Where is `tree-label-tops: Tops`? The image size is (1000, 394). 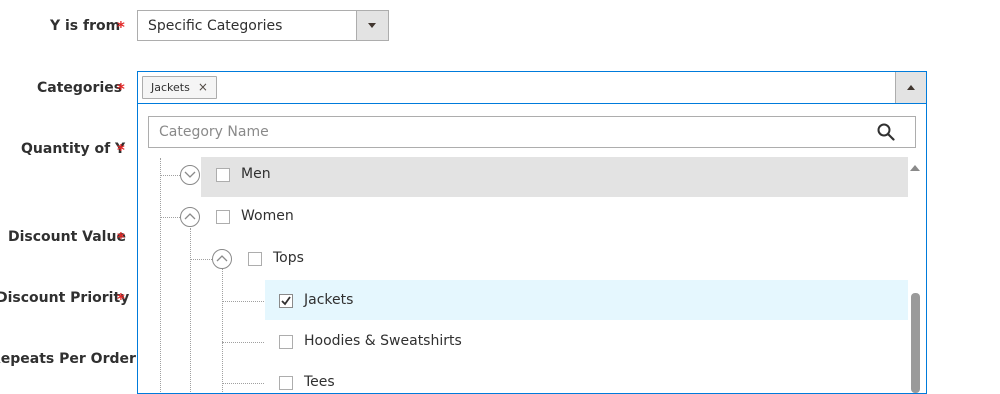 tree-label-tops: Tops is located at coordinates (288, 258).